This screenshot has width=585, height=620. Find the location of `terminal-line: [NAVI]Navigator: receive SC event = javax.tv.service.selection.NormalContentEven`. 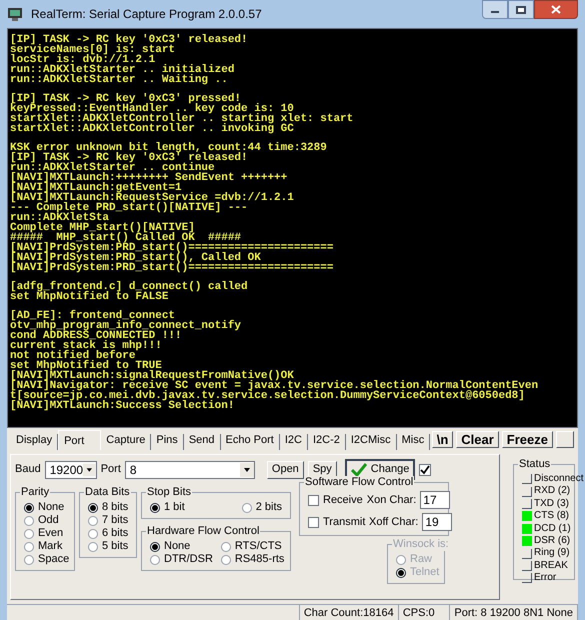

terminal-line: [NAVI]Navigator: receive SC event = javax.tv.service.selection.NormalContentEven is located at coordinates (274, 386).